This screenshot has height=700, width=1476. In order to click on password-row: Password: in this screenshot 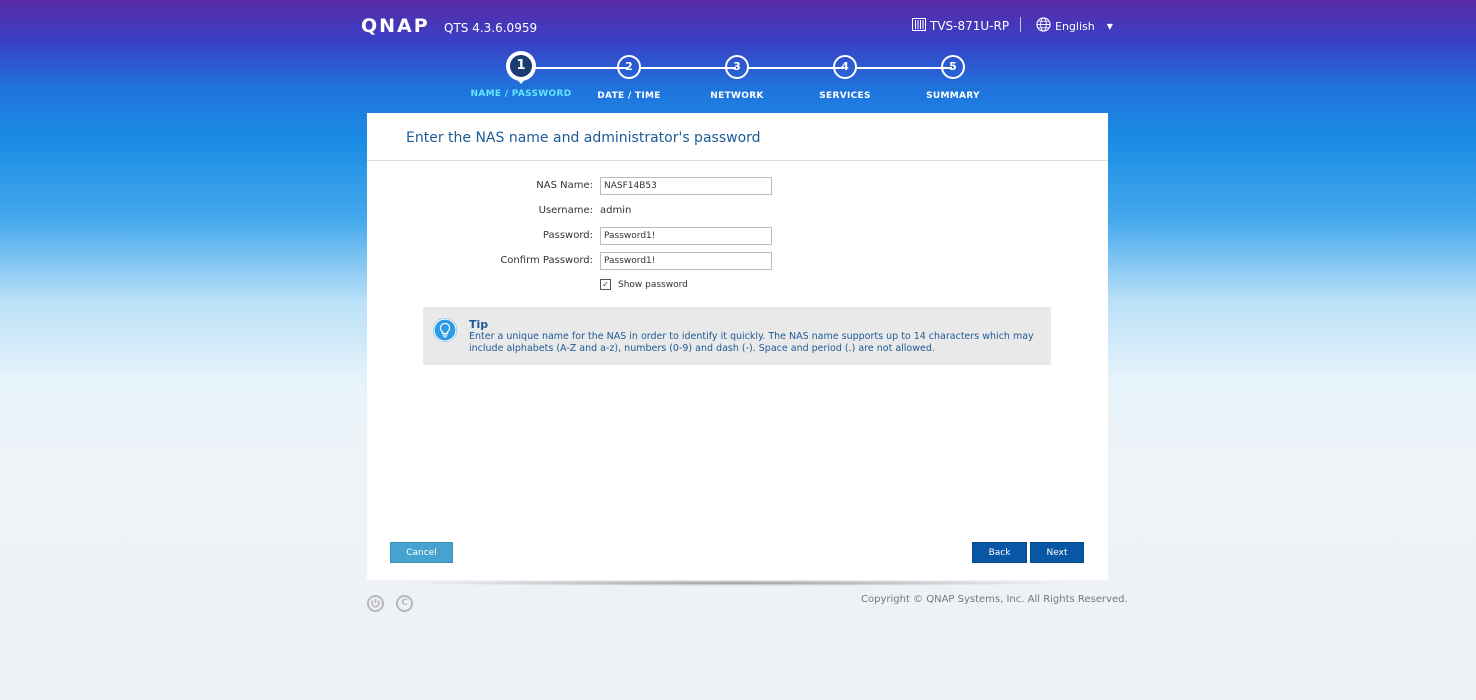, I will do `click(737, 237)`.